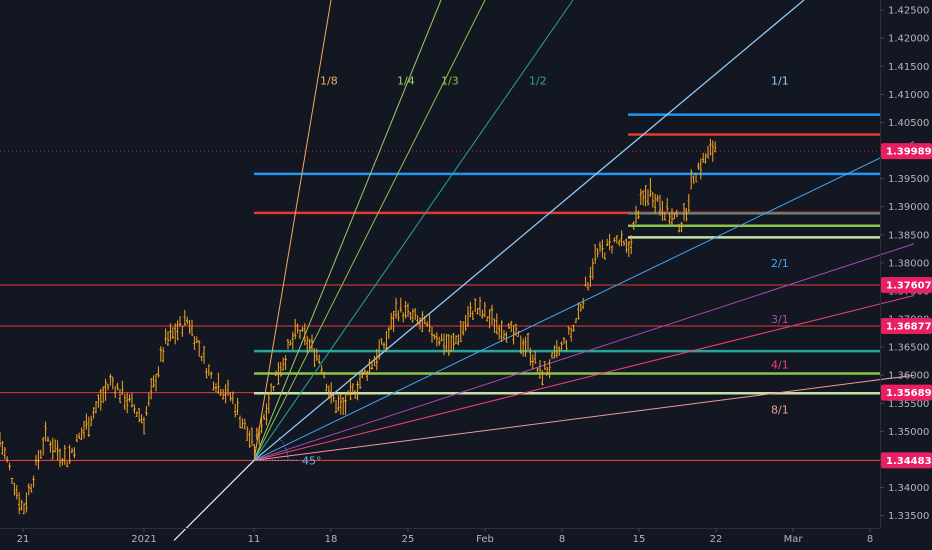  What do you see at coordinates (780, 263) in the screenshot?
I see `fan-label-2-1: 2/1` at bounding box center [780, 263].